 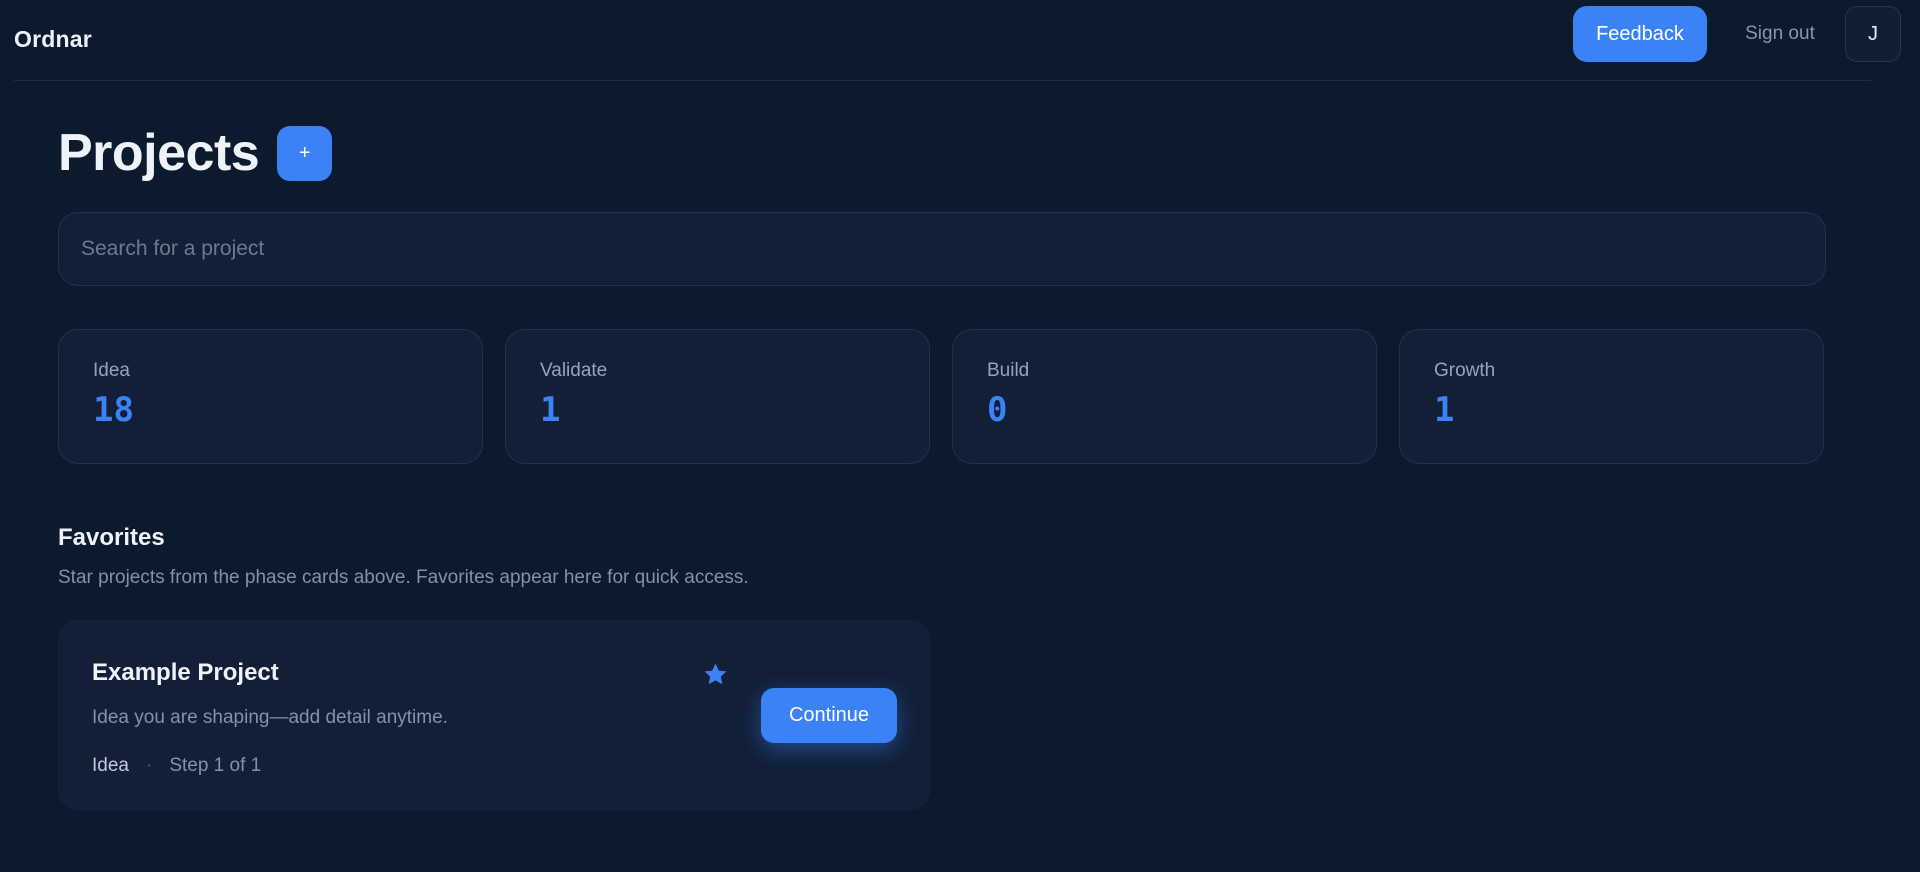 I want to click on stat-card-build: Build 0, so click(x=1164, y=396).